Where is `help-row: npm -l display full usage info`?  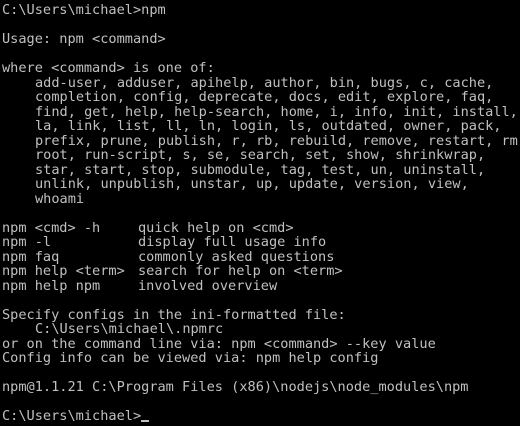 help-row: npm -l display full usage info is located at coordinates (261, 242).